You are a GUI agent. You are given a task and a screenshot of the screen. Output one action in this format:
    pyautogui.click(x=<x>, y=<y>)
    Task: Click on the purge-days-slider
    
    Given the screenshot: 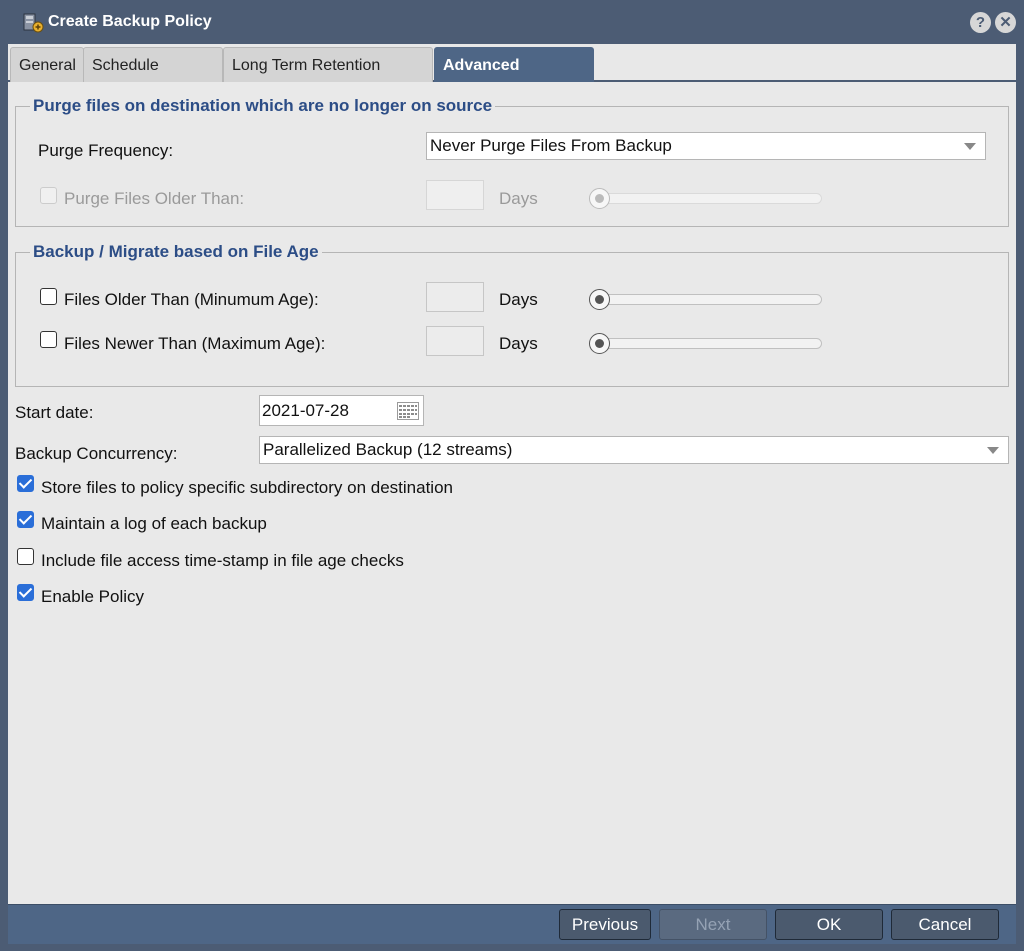 What is the action you would take?
    pyautogui.click(x=705, y=198)
    